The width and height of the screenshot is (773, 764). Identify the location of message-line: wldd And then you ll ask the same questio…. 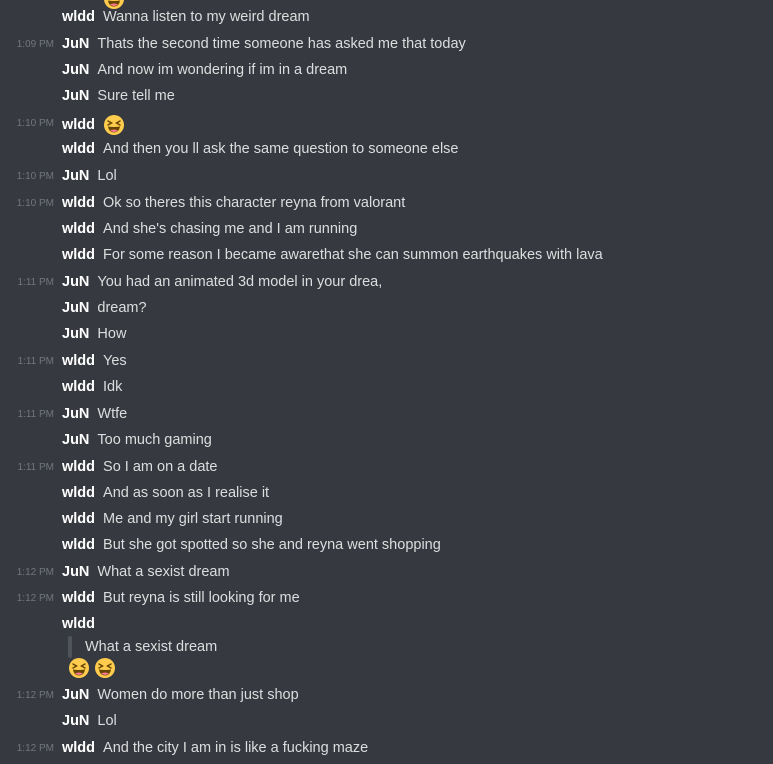
(260, 149).